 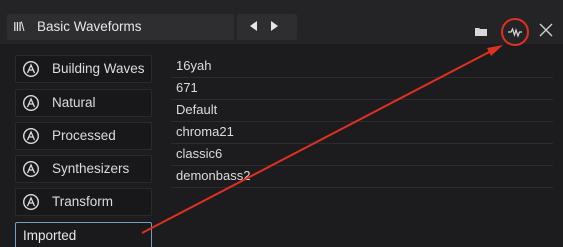 What do you see at coordinates (89, 26) in the screenshot?
I see `browser-title: Basic Waveforms` at bounding box center [89, 26].